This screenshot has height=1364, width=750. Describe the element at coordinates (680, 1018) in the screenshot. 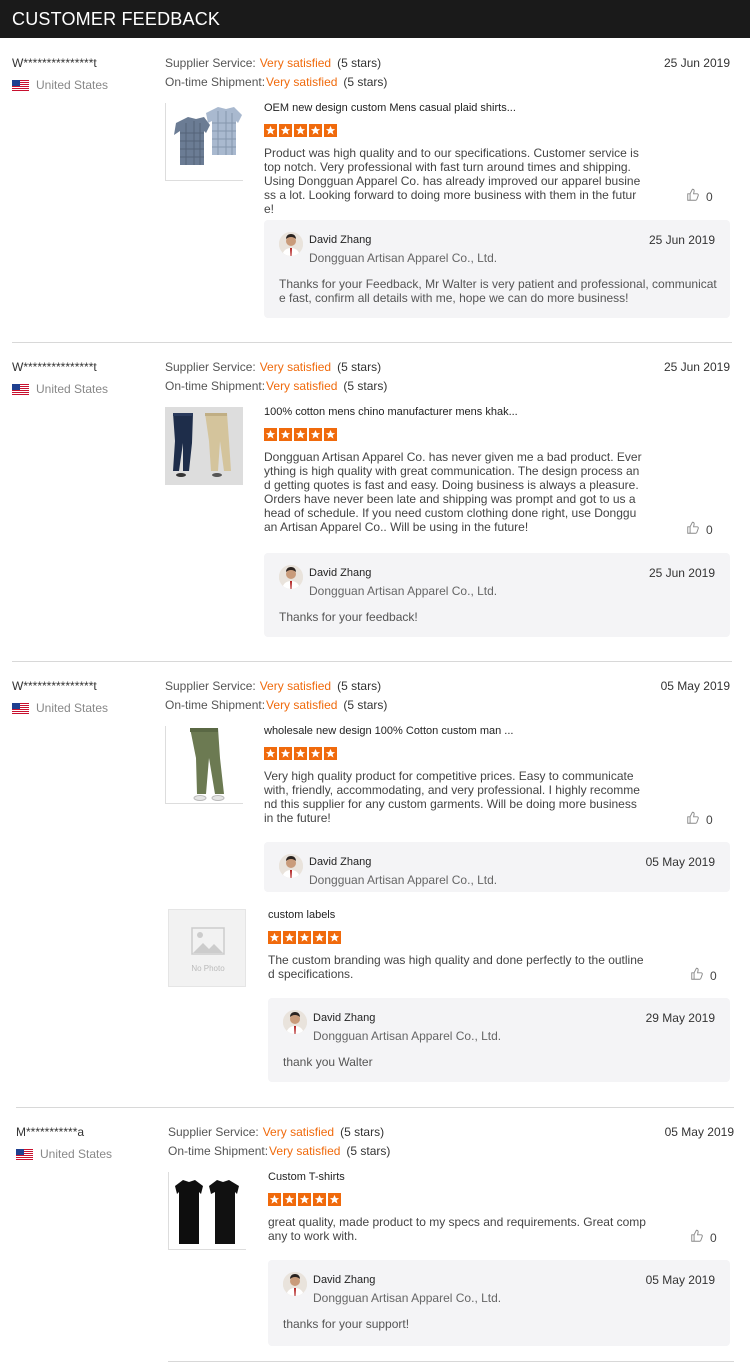

I see `reply-date: 29 May 2019` at that location.